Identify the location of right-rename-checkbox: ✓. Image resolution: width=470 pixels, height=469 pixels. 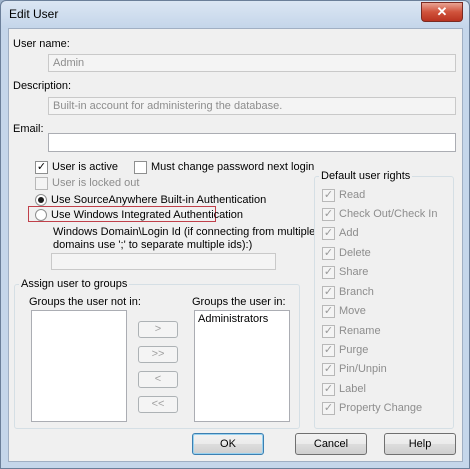
(328, 331).